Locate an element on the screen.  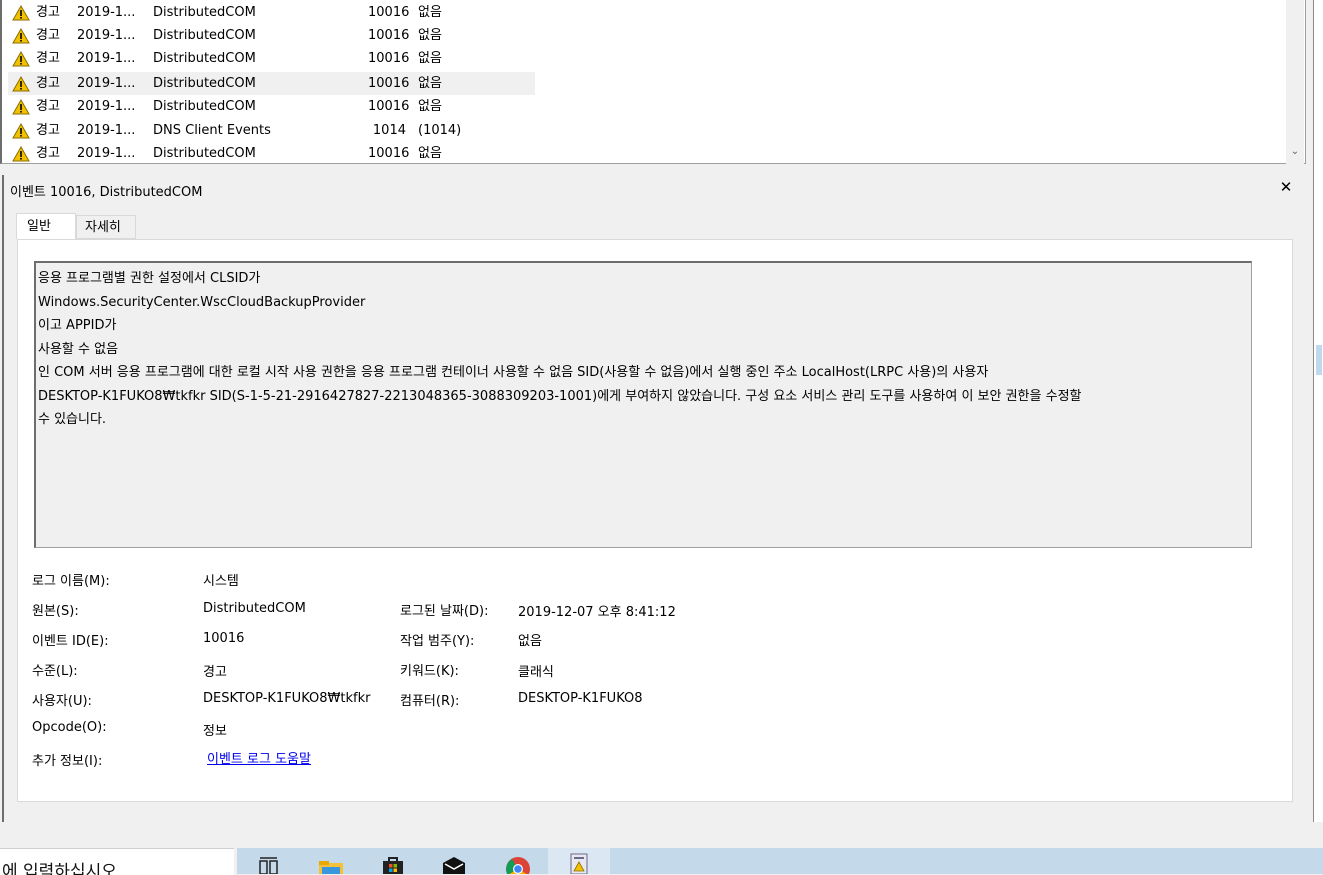
detail-title: 이벤트 10016, DistributedCOM is located at coordinates (106, 192).